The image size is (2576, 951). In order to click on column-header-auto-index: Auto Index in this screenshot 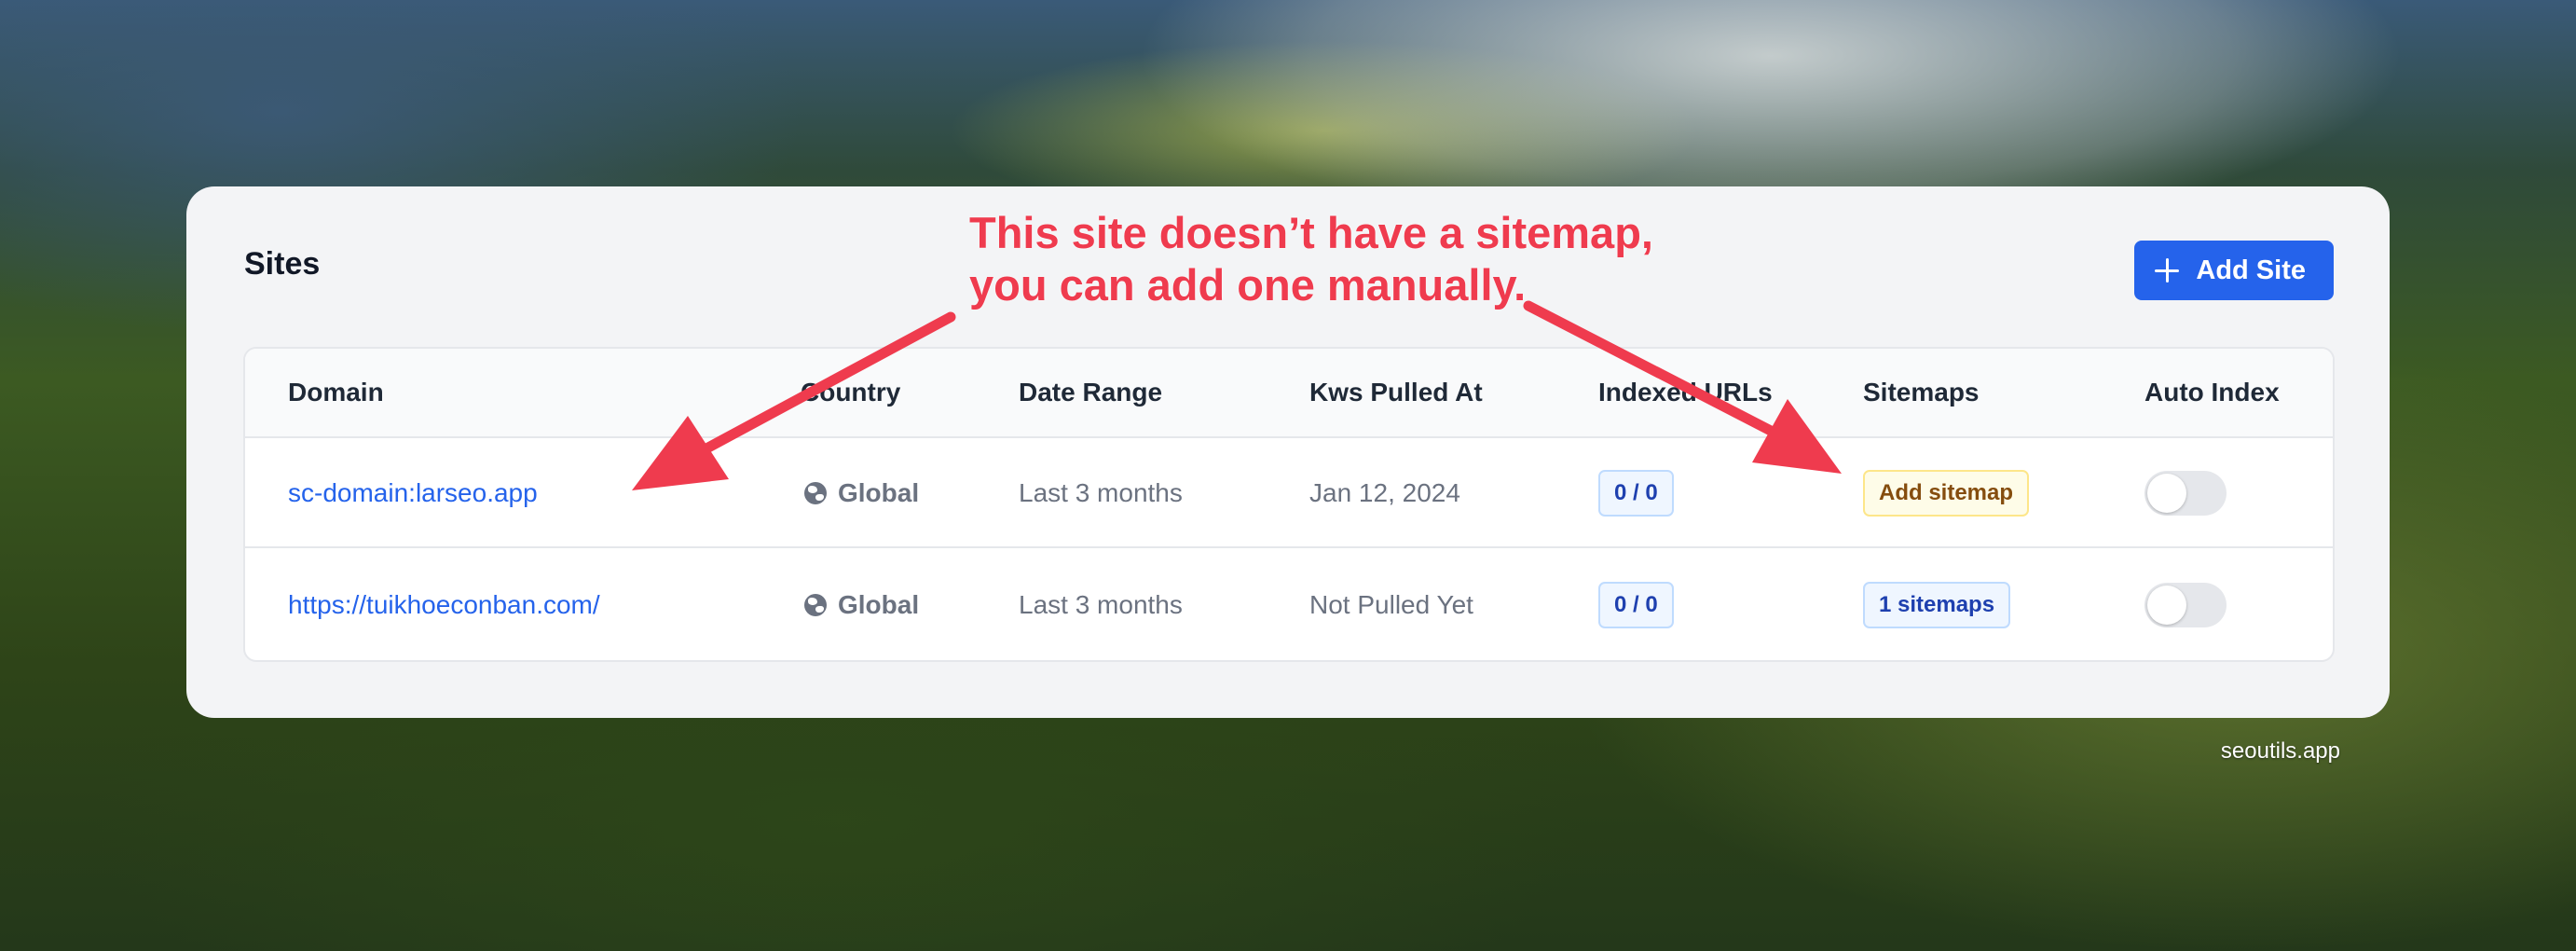, I will do `click(2212, 392)`.